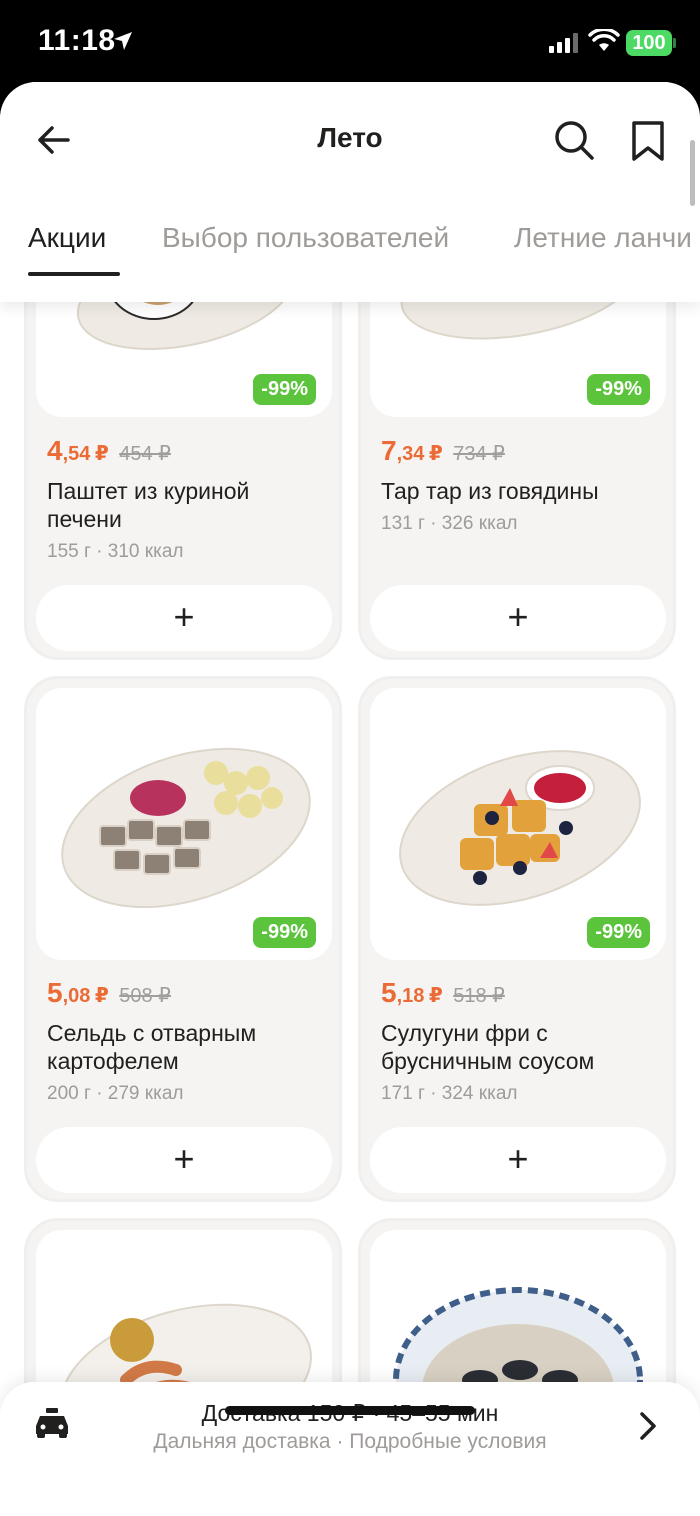 Image resolution: width=700 pixels, height=1516 pixels. What do you see at coordinates (490, 491) in the screenshot?
I see `product-name: Тар тар из говядины` at bounding box center [490, 491].